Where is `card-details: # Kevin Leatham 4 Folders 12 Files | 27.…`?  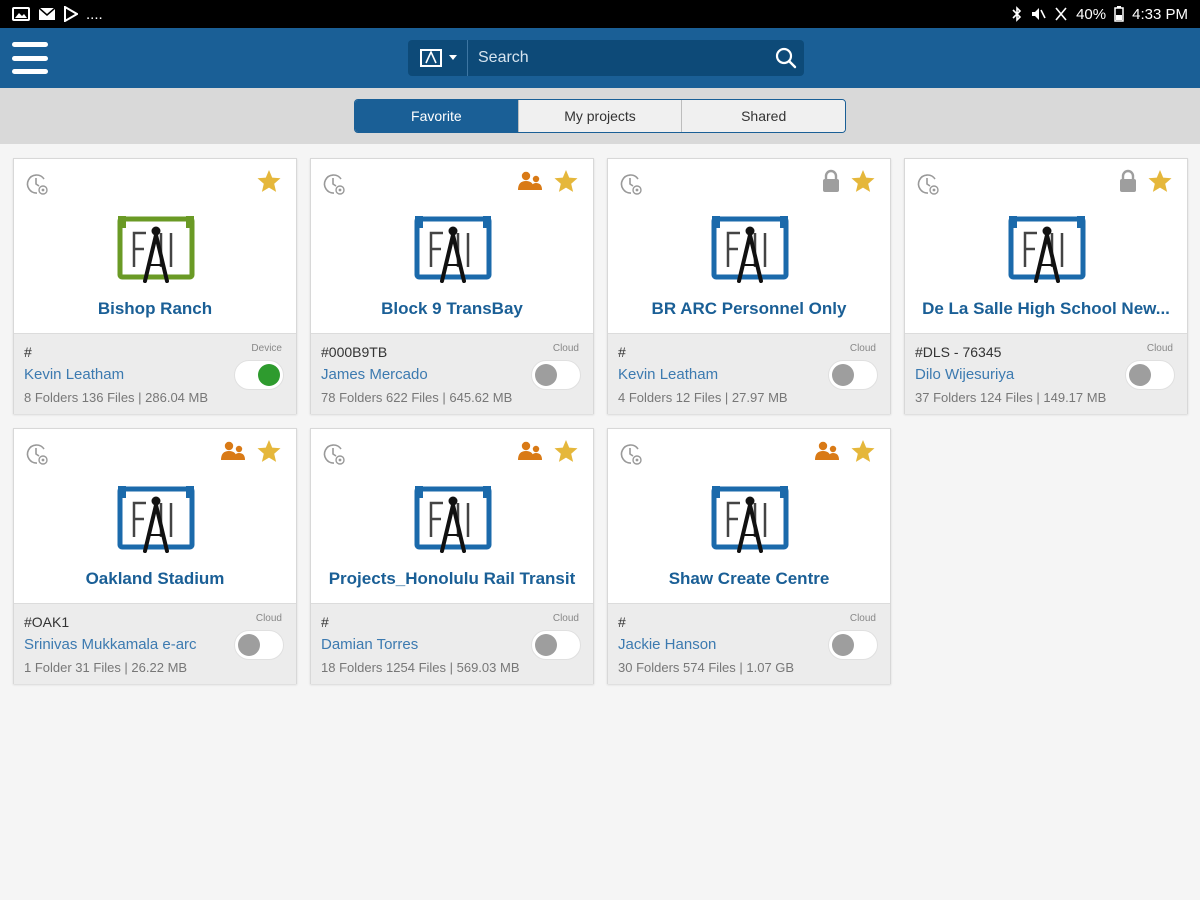
card-details: # Kevin Leatham 4 Folders 12 Files | 27.… is located at coordinates (749, 373).